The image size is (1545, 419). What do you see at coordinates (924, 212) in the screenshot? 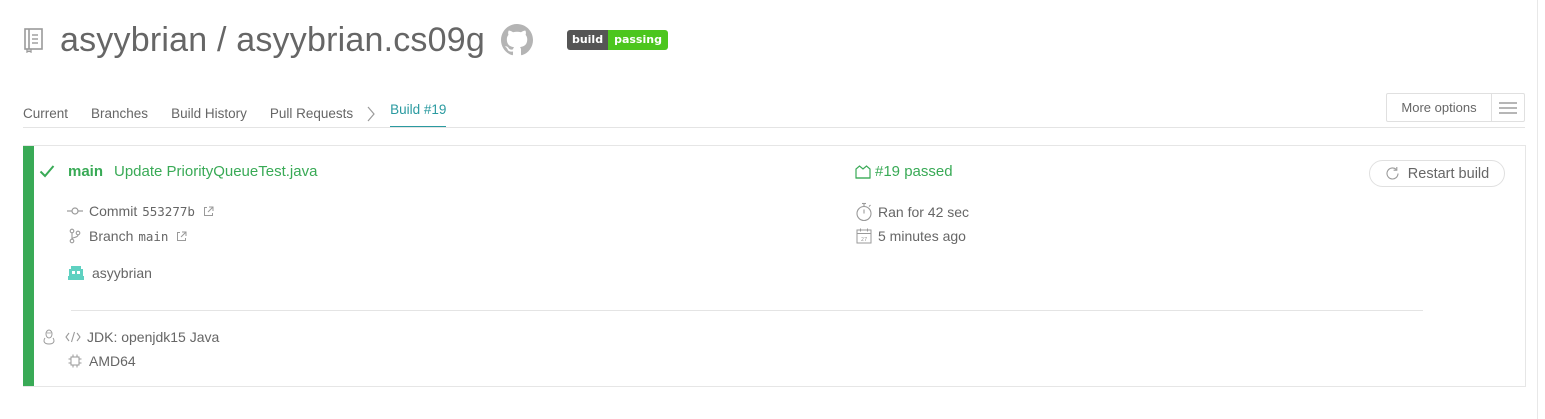
I see `duration-text: Ran for 42 sec` at bounding box center [924, 212].